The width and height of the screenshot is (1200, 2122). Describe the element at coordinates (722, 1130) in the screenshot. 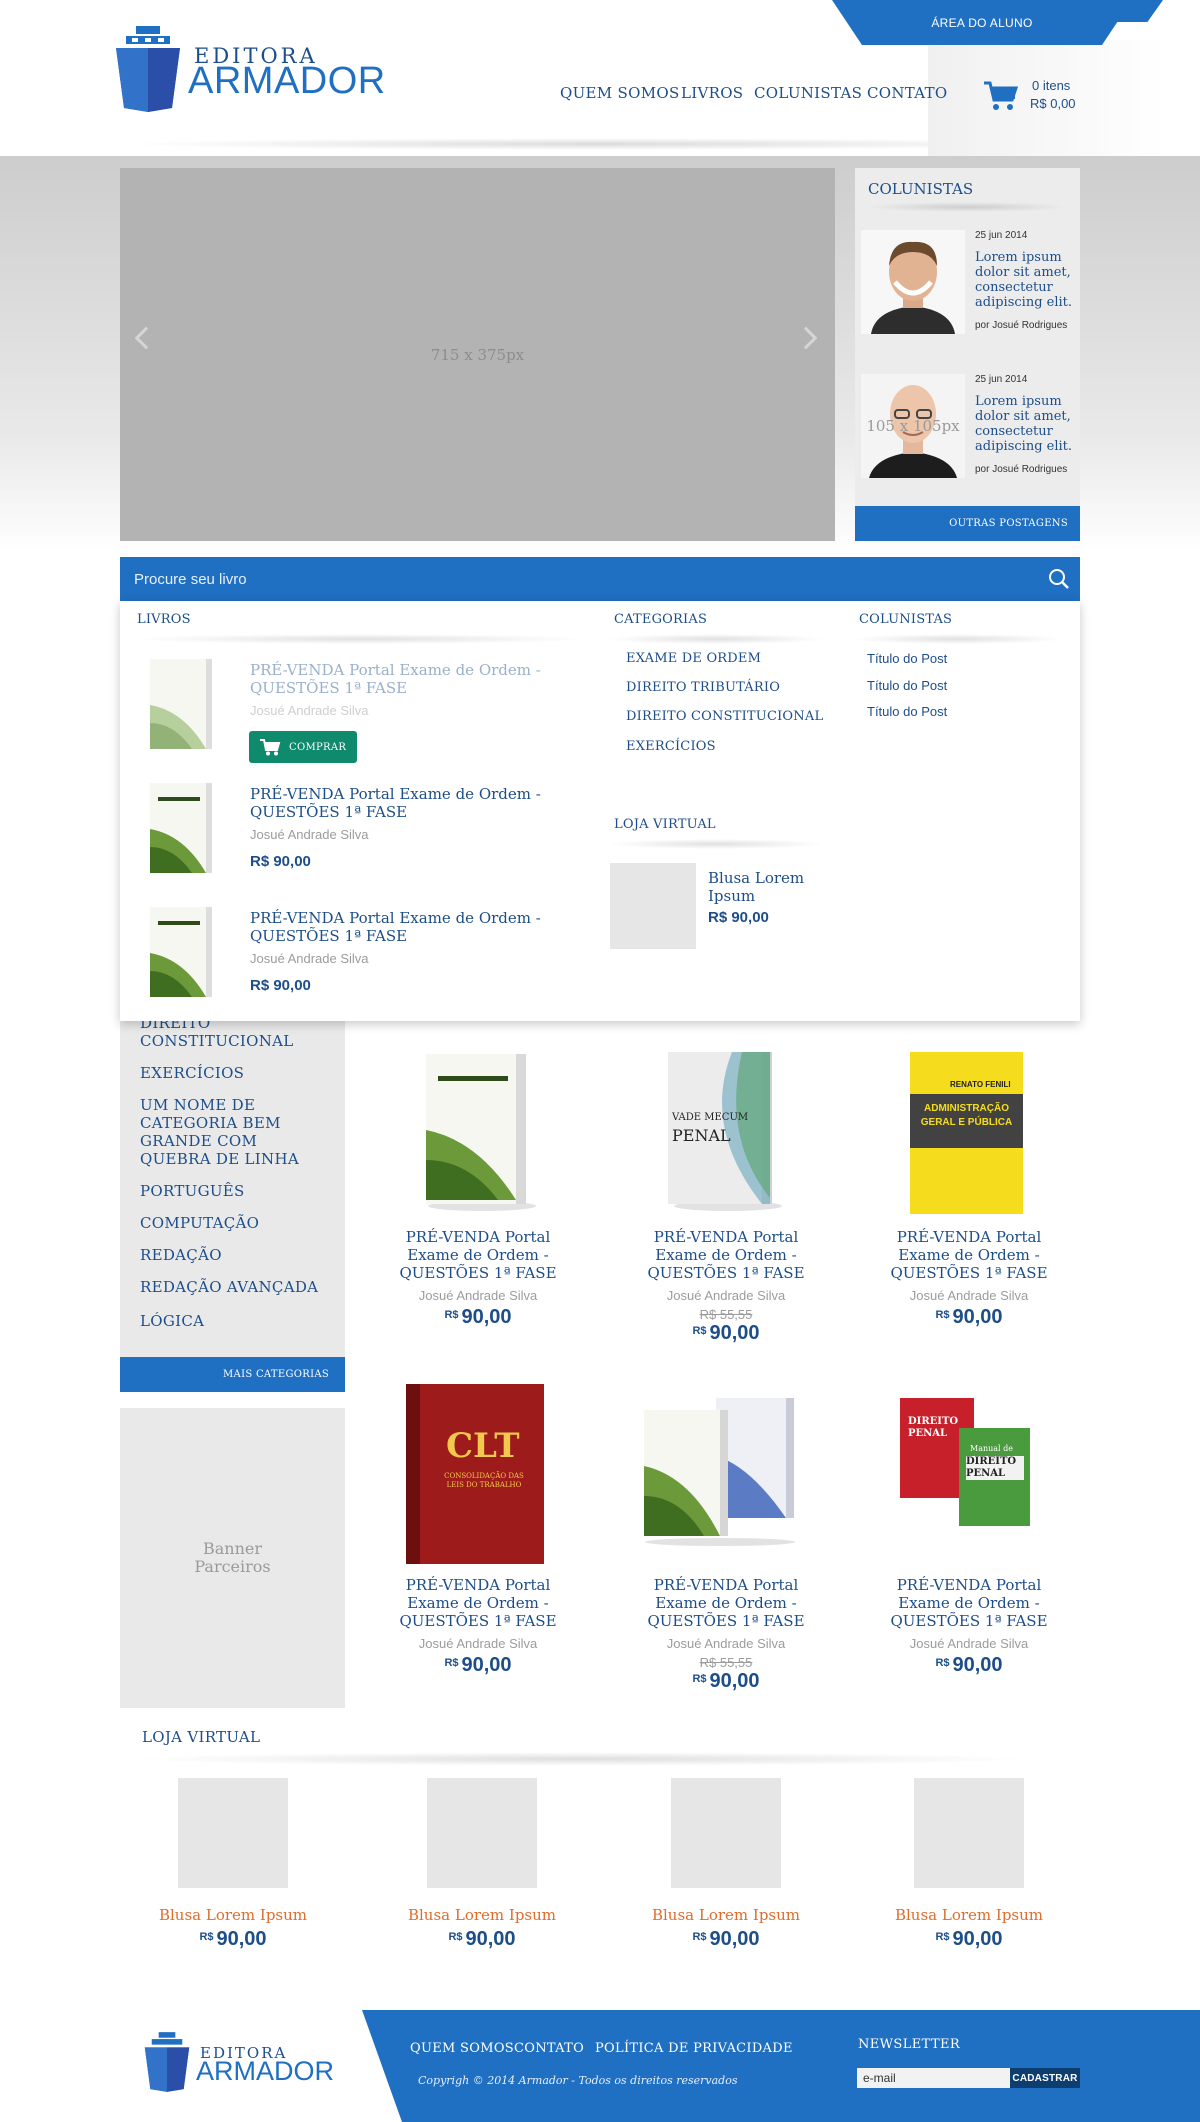

I see `product-cover: VADE MECUM PENAL` at that location.